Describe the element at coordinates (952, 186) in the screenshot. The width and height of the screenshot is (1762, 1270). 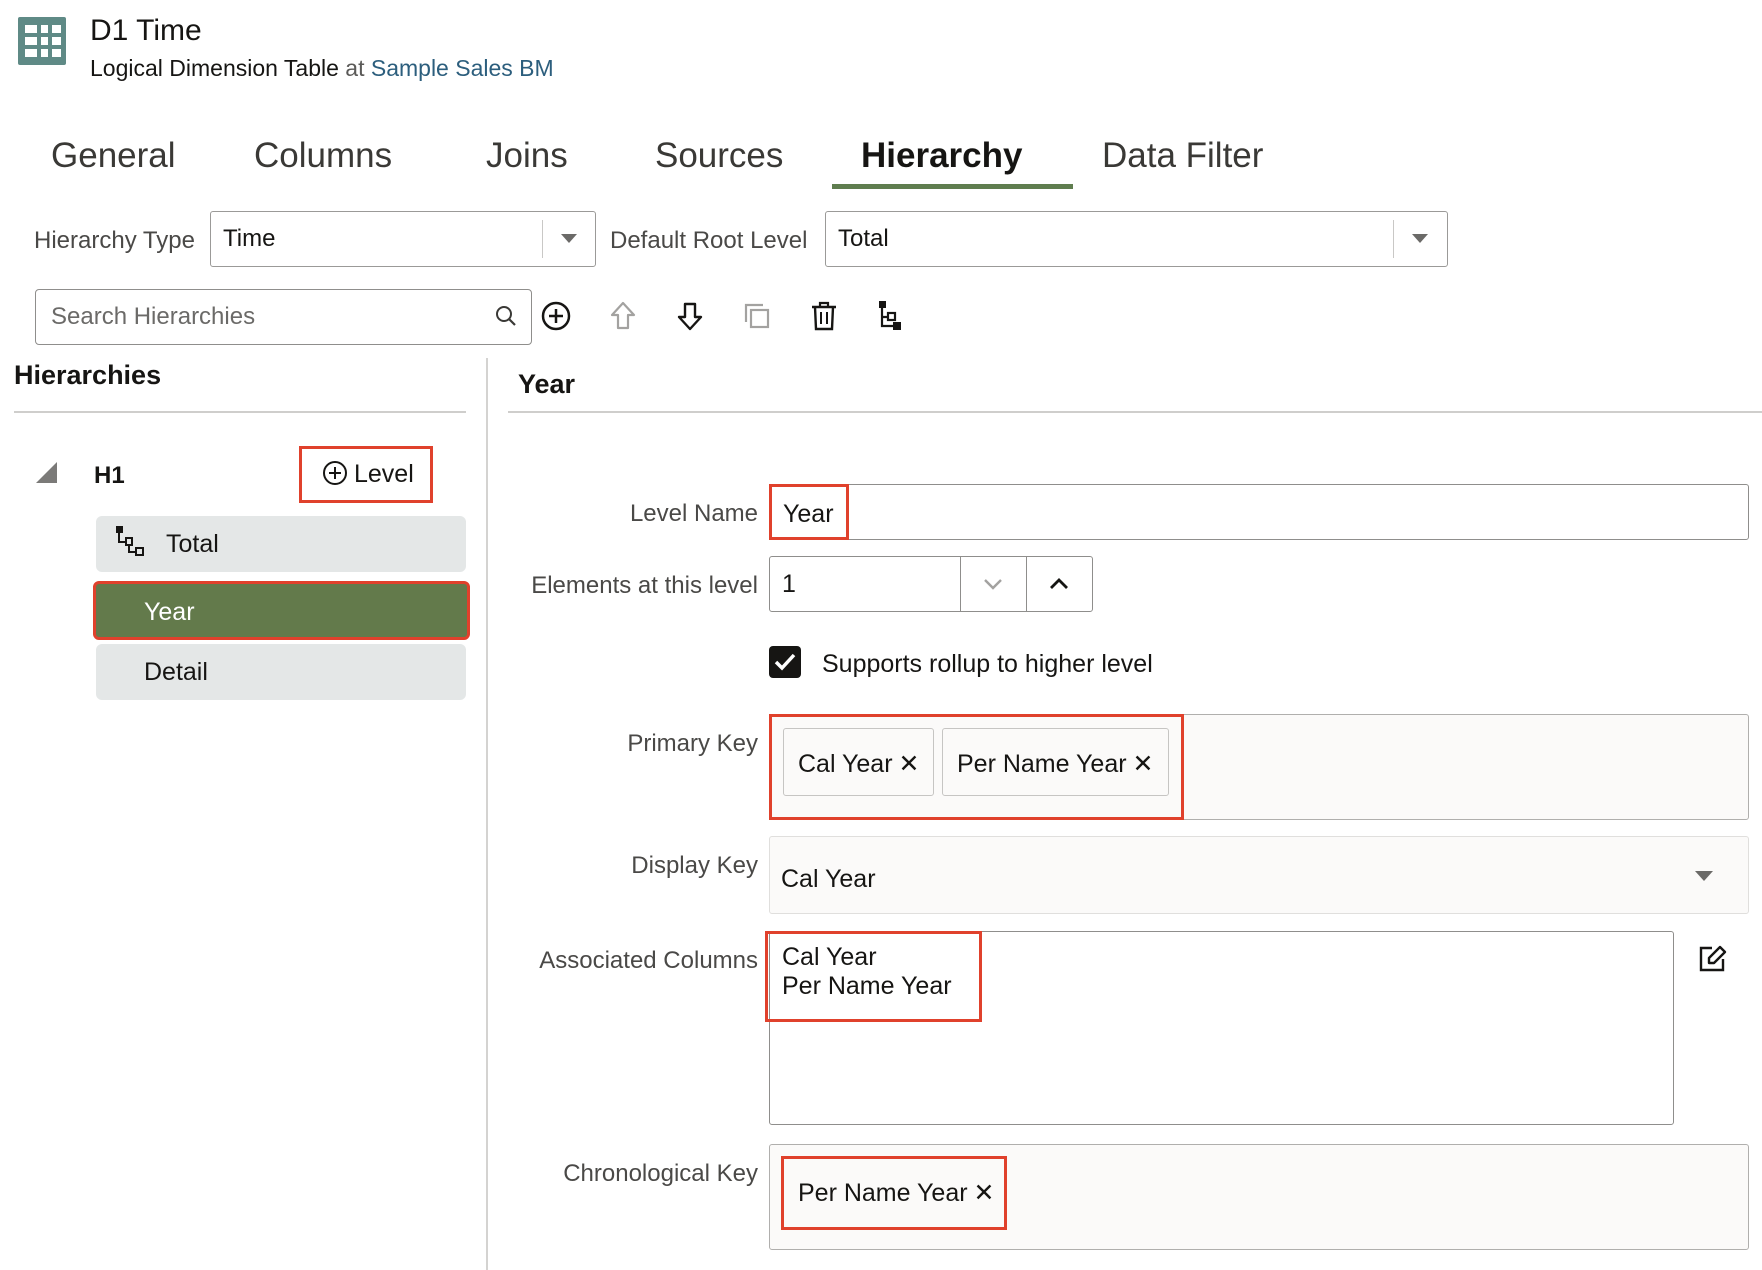
I see `active-tab-indicator` at that location.